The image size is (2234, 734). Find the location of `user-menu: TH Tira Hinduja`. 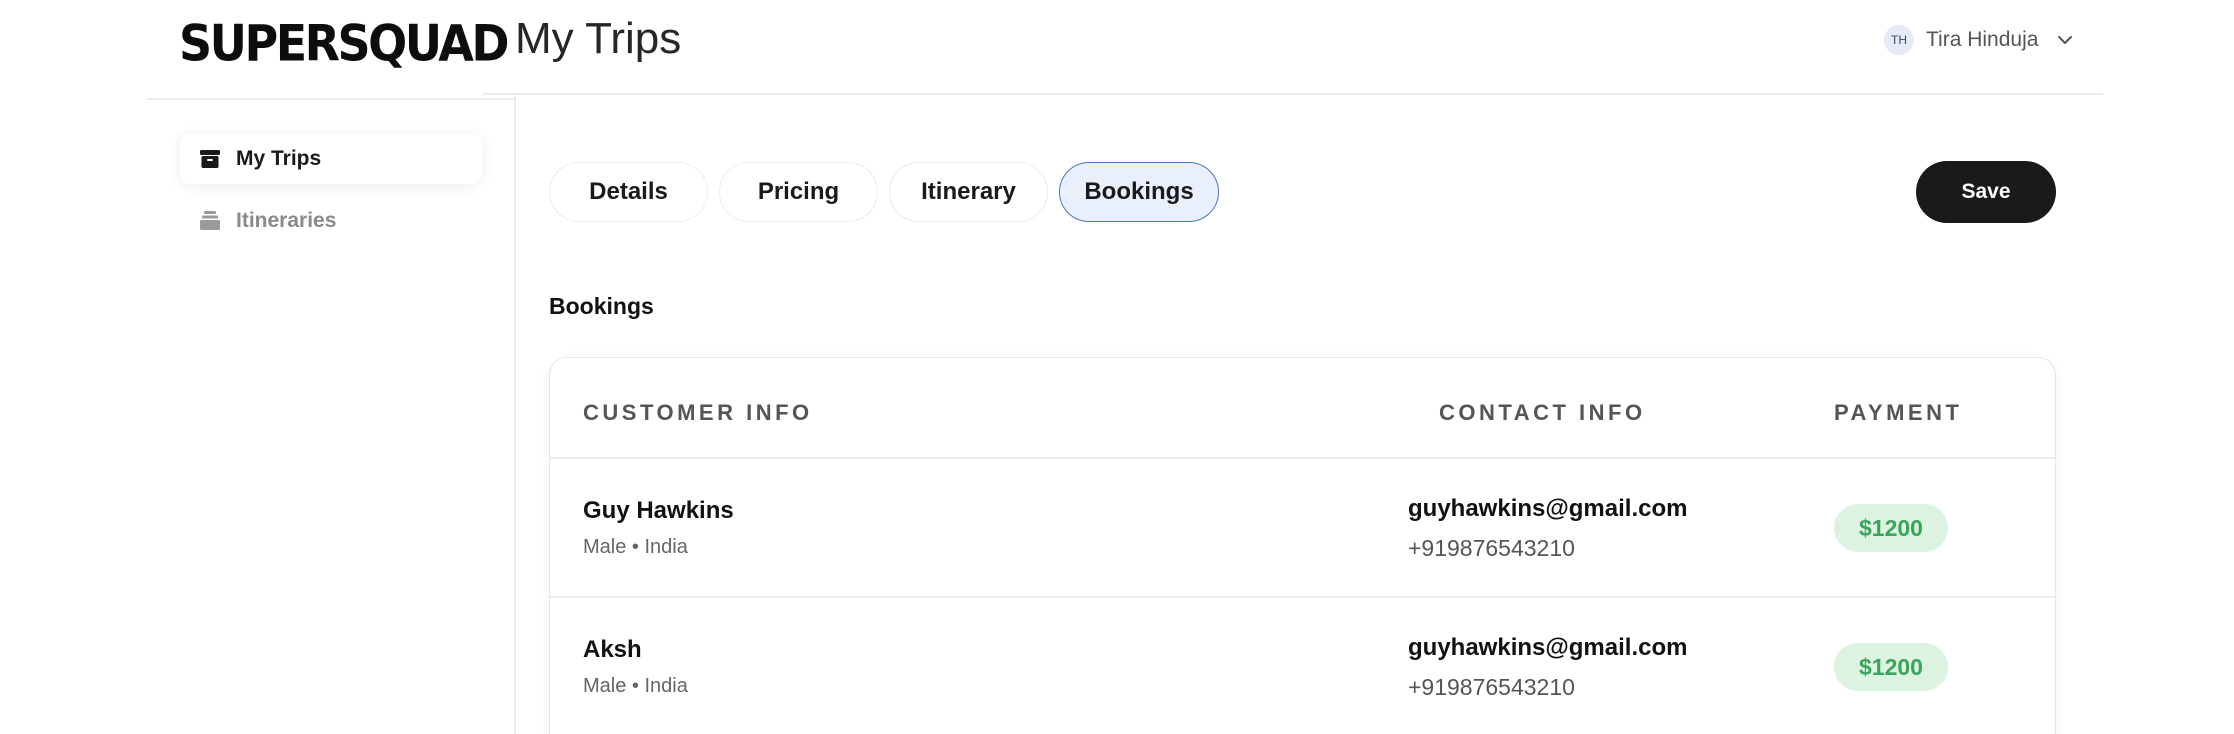

user-menu: TH Tira Hinduja is located at coordinates (1979, 40).